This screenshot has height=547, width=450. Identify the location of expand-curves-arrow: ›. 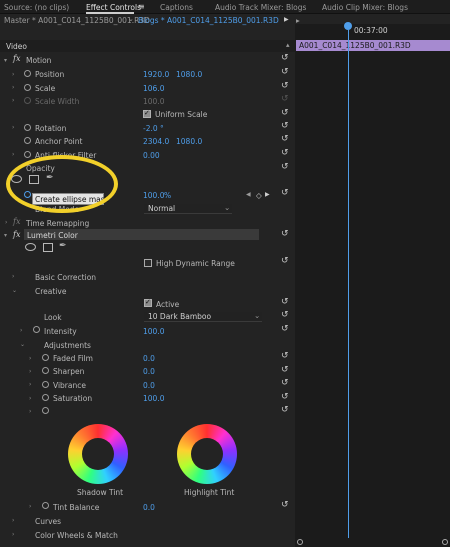
(13, 520).